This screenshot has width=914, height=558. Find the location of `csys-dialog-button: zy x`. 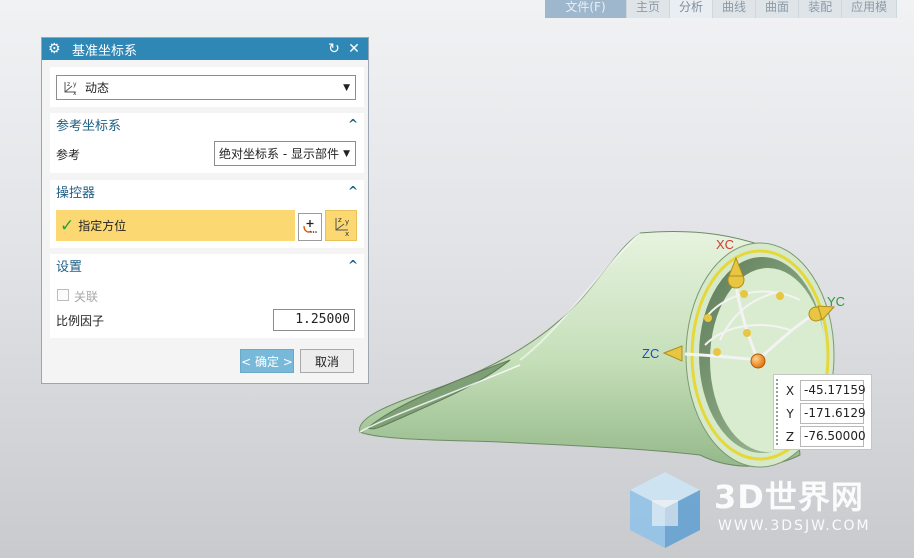

csys-dialog-button: zy x is located at coordinates (341, 225).